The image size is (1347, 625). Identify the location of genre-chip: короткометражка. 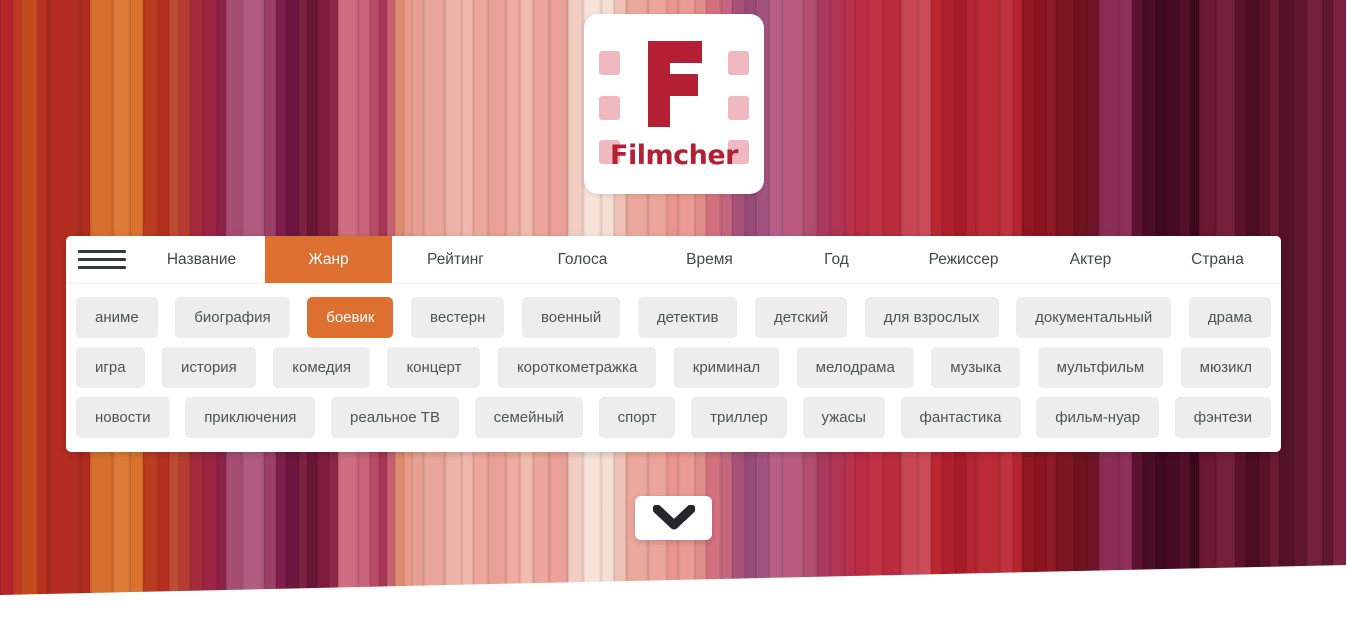
(577, 367).